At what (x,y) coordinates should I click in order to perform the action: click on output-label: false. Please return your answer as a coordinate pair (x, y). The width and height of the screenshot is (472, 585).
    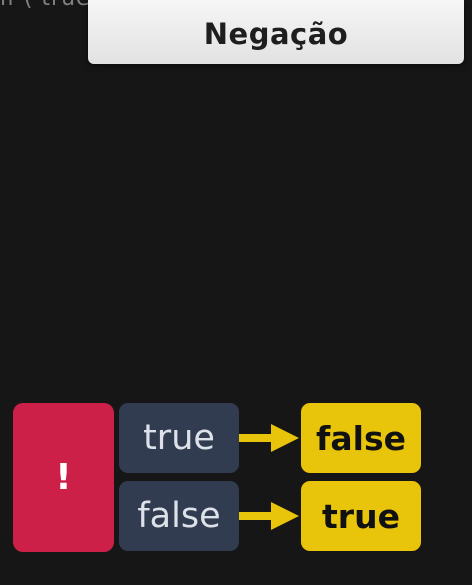
    Looking at the image, I should click on (361, 438).